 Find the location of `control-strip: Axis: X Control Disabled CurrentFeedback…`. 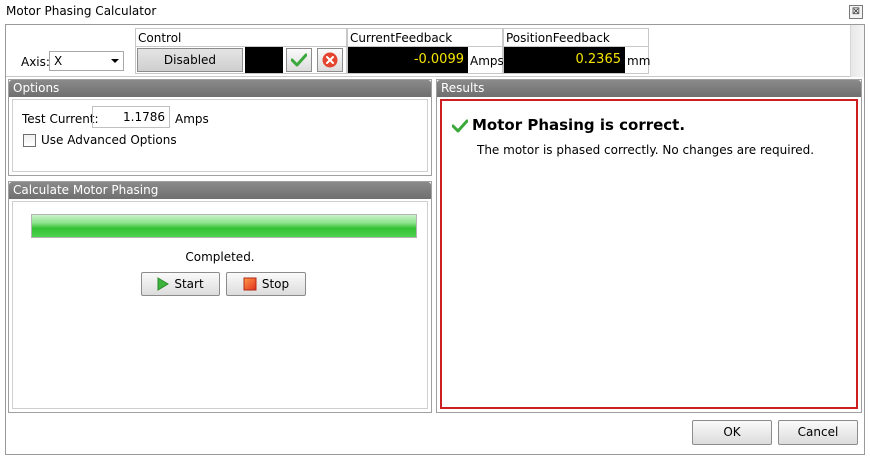

control-strip: Axis: X Control Disabled CurrentFeedback… is located at coordinates (435, 51).